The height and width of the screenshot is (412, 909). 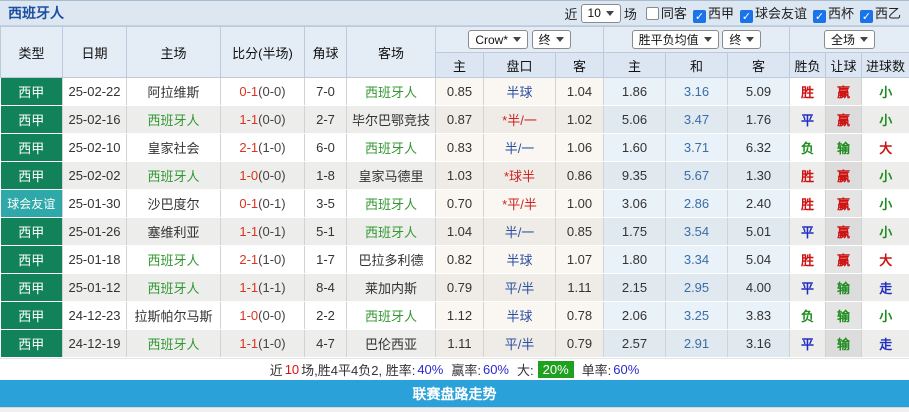 What do you see at coordinates (841, 13) in the screenshot?
I see `filter-checkbox-label-3: 西杯` at bounding box center [841, 13].